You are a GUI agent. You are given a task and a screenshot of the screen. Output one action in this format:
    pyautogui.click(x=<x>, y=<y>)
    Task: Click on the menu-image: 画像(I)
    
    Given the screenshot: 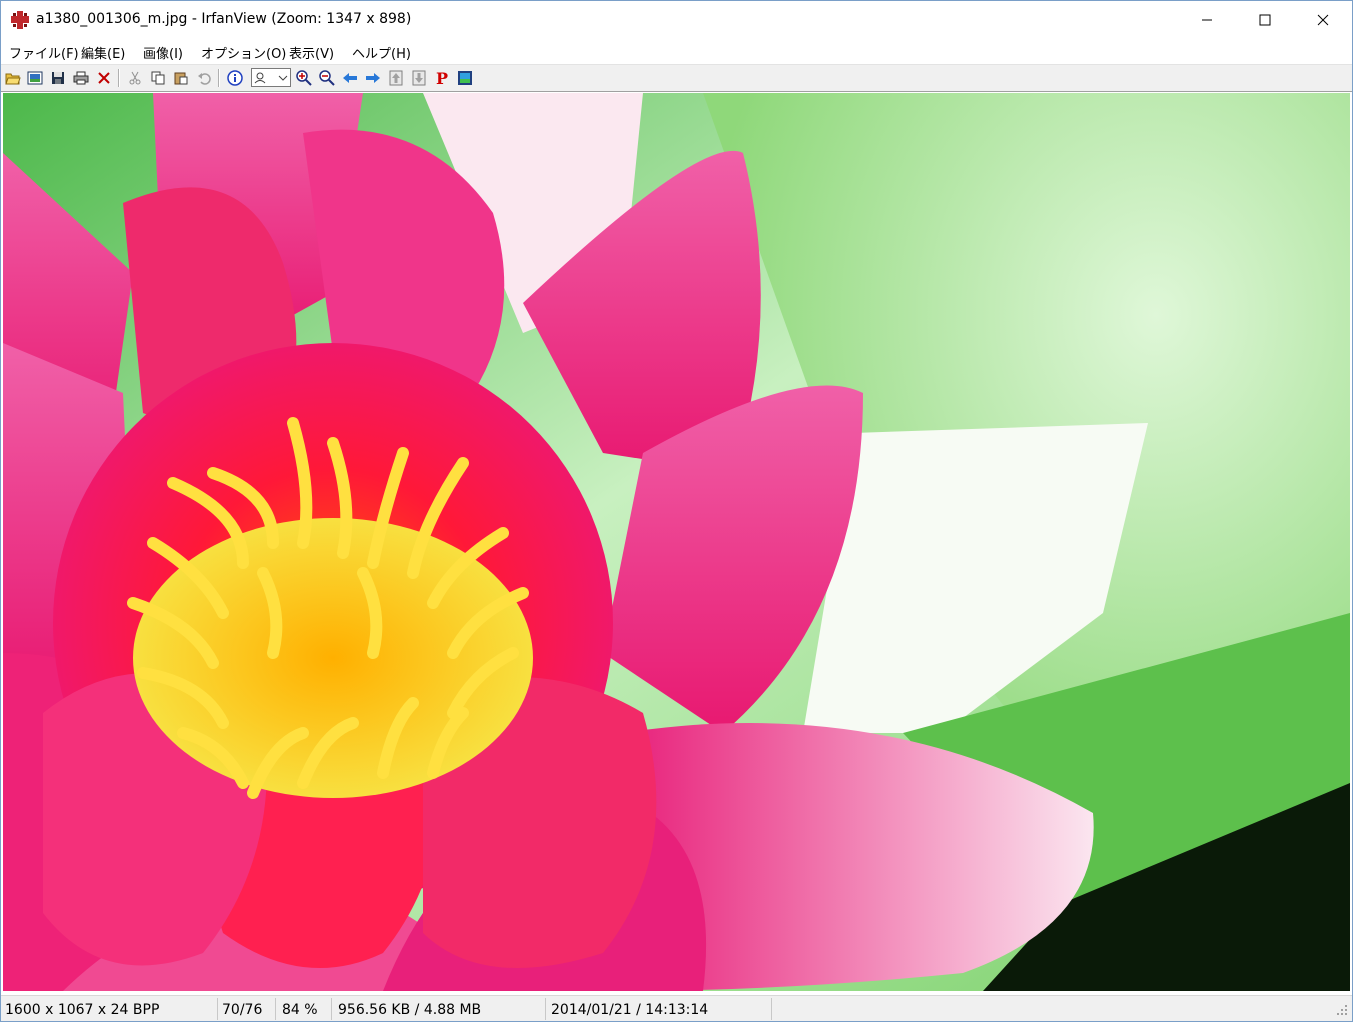 What is the action you would take?
    pyautogui.click(x=163, y=52)
    